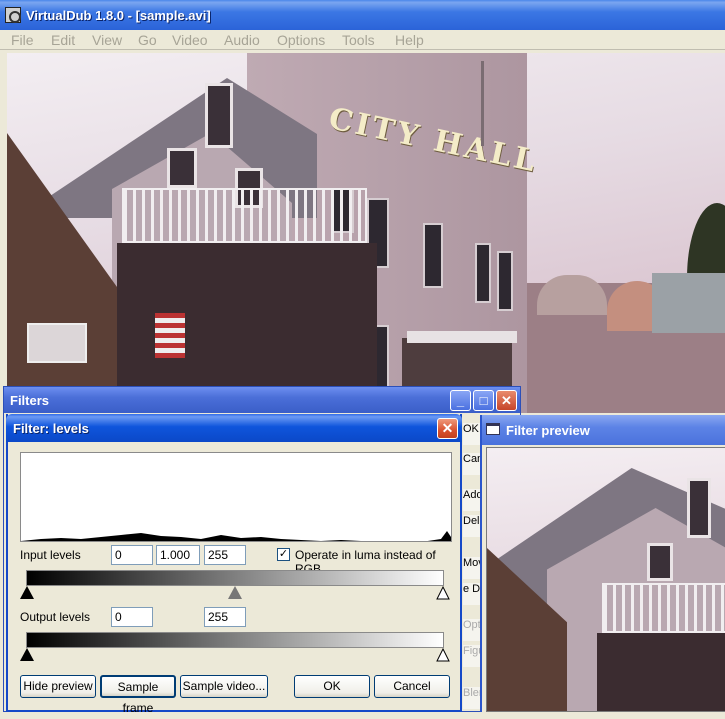 The height and width of the screenshot is (719, 725). What do you see at coordinates (493, 429) in the screenshot?
I see `preview-window-icon` at bounding box center [493, 429].